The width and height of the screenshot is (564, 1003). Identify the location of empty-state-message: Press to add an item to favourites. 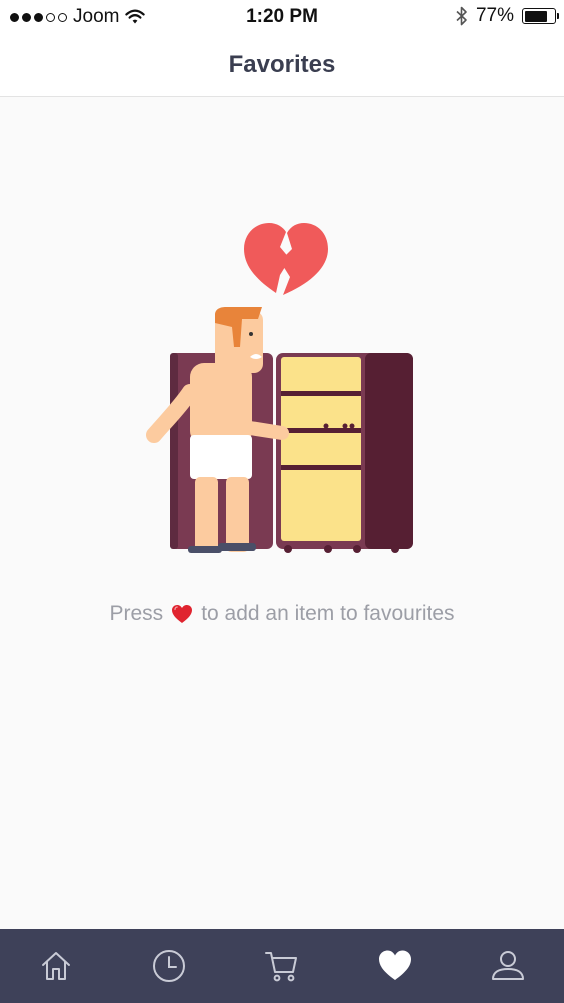
(282, 614).